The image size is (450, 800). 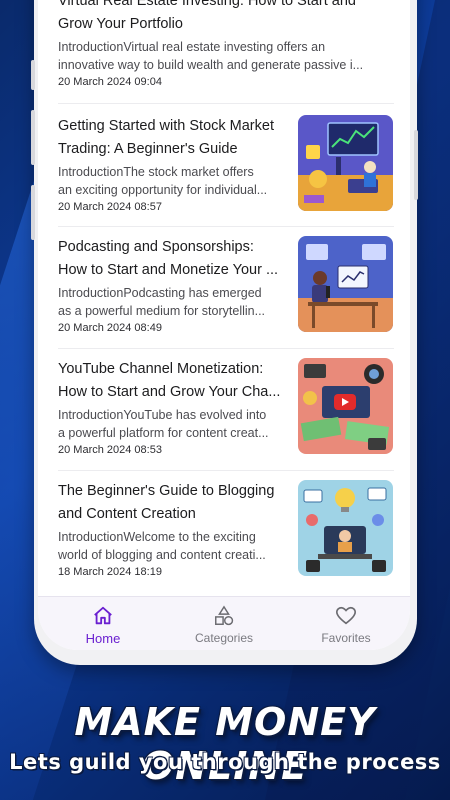 I want to click on nav-categories: Categories, so click(x=224, y=625).